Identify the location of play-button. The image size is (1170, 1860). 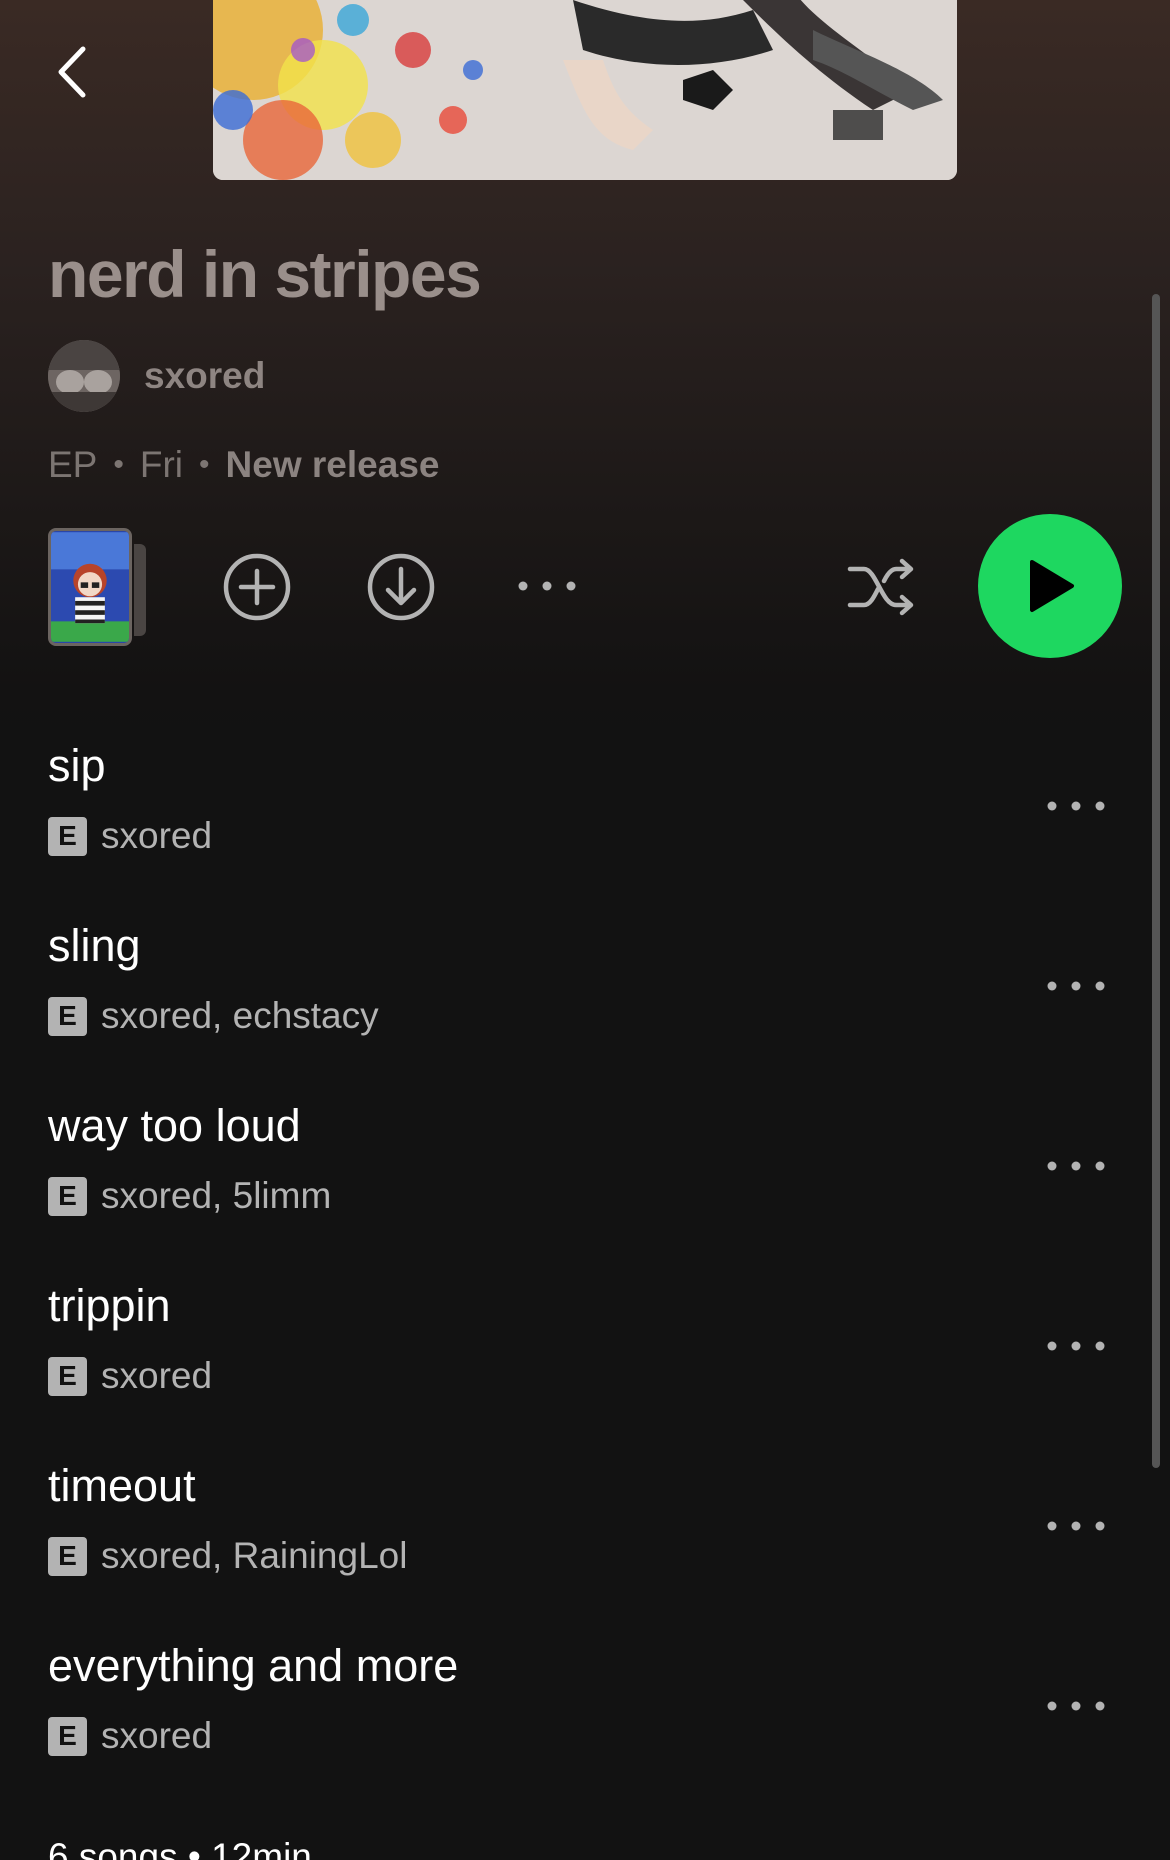
(1050, 586).